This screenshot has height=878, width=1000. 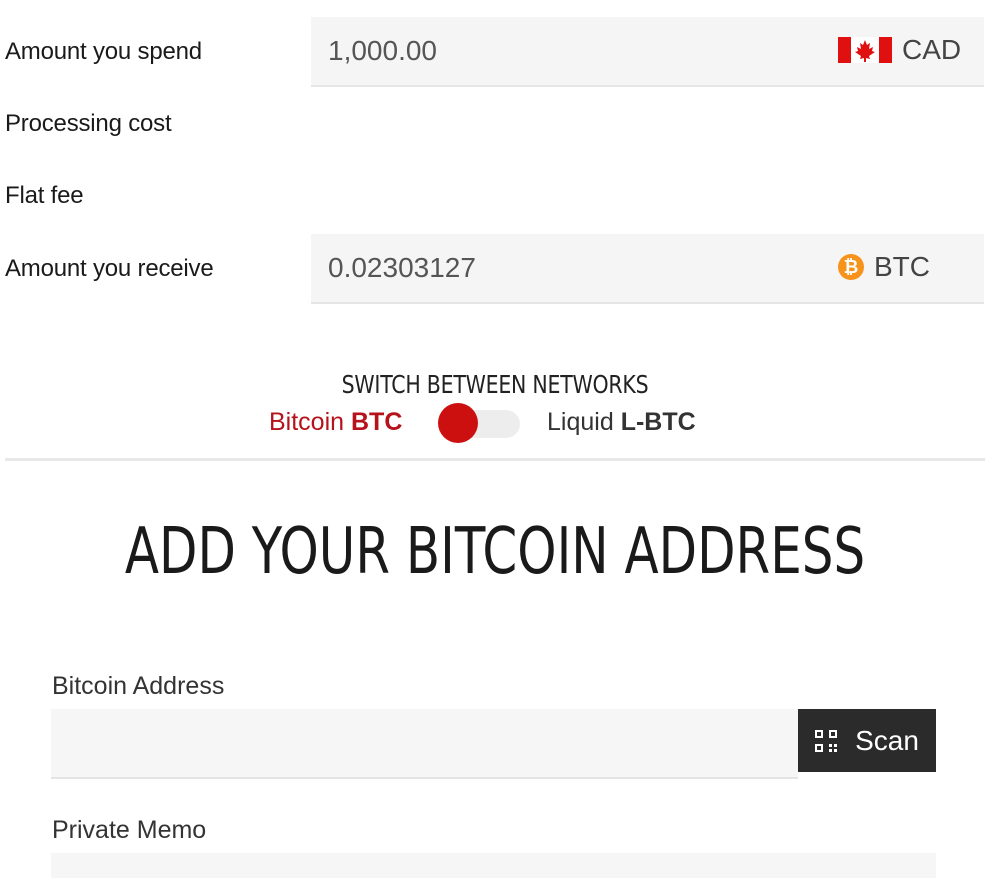 What do you see at coordinates (899, 50) in the screenshot?
I see `currency-selector-cad: CAD` at bounding box center [899, 50].